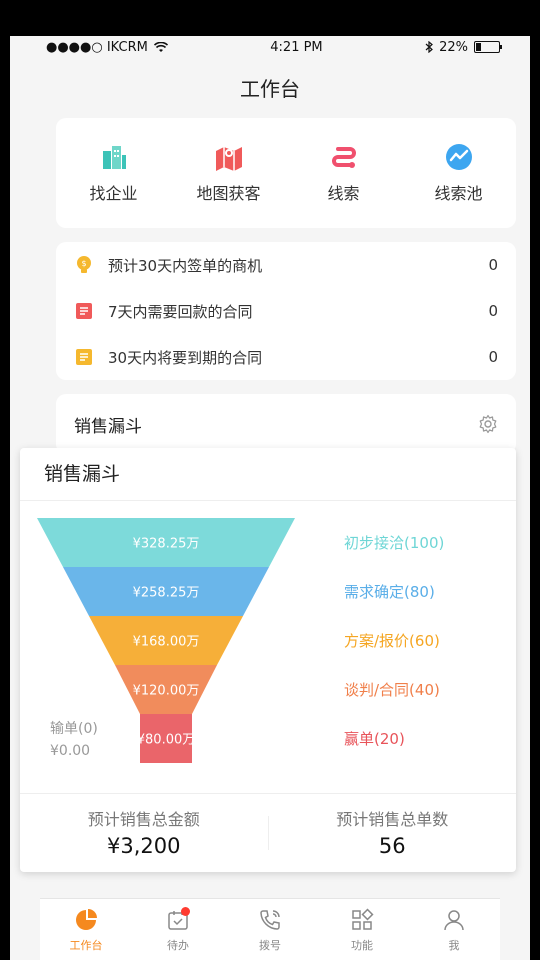 This screenshot has height=960, width=540. What do you see at coordinates (429, 47) in the screenshot?
I see `bluetooth-icon` at bounding box center [429, 47].